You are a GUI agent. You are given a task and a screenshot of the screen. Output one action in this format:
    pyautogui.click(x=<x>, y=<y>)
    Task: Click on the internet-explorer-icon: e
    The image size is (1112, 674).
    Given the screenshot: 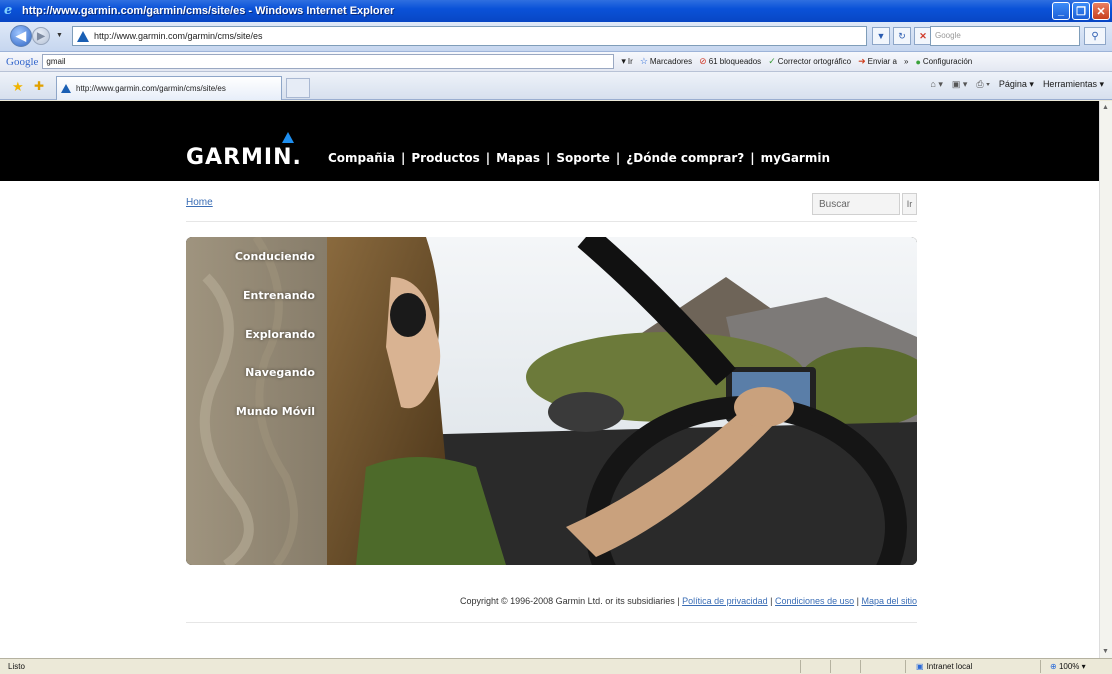 What is the action you would take?
    pyautogui.click(x=8, y=10)
    